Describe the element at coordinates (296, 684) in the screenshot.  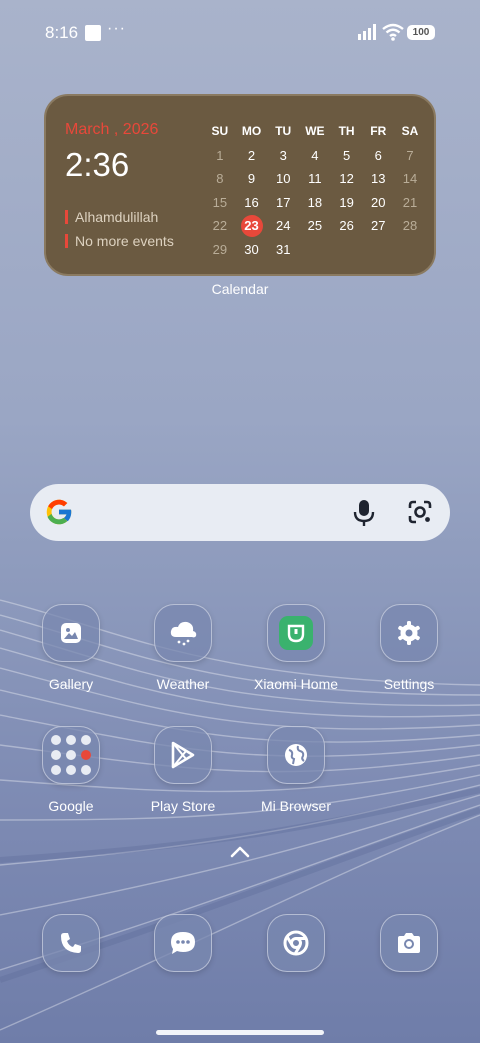
I see `app-label: Xiaomi Home` at that location.